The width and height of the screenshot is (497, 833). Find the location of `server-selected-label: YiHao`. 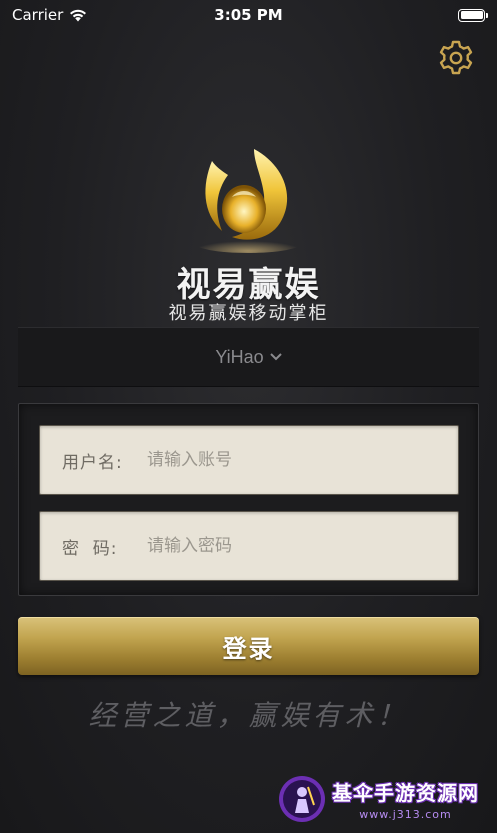

server-selected-label: YiHao is located at coordinates (239, 356).